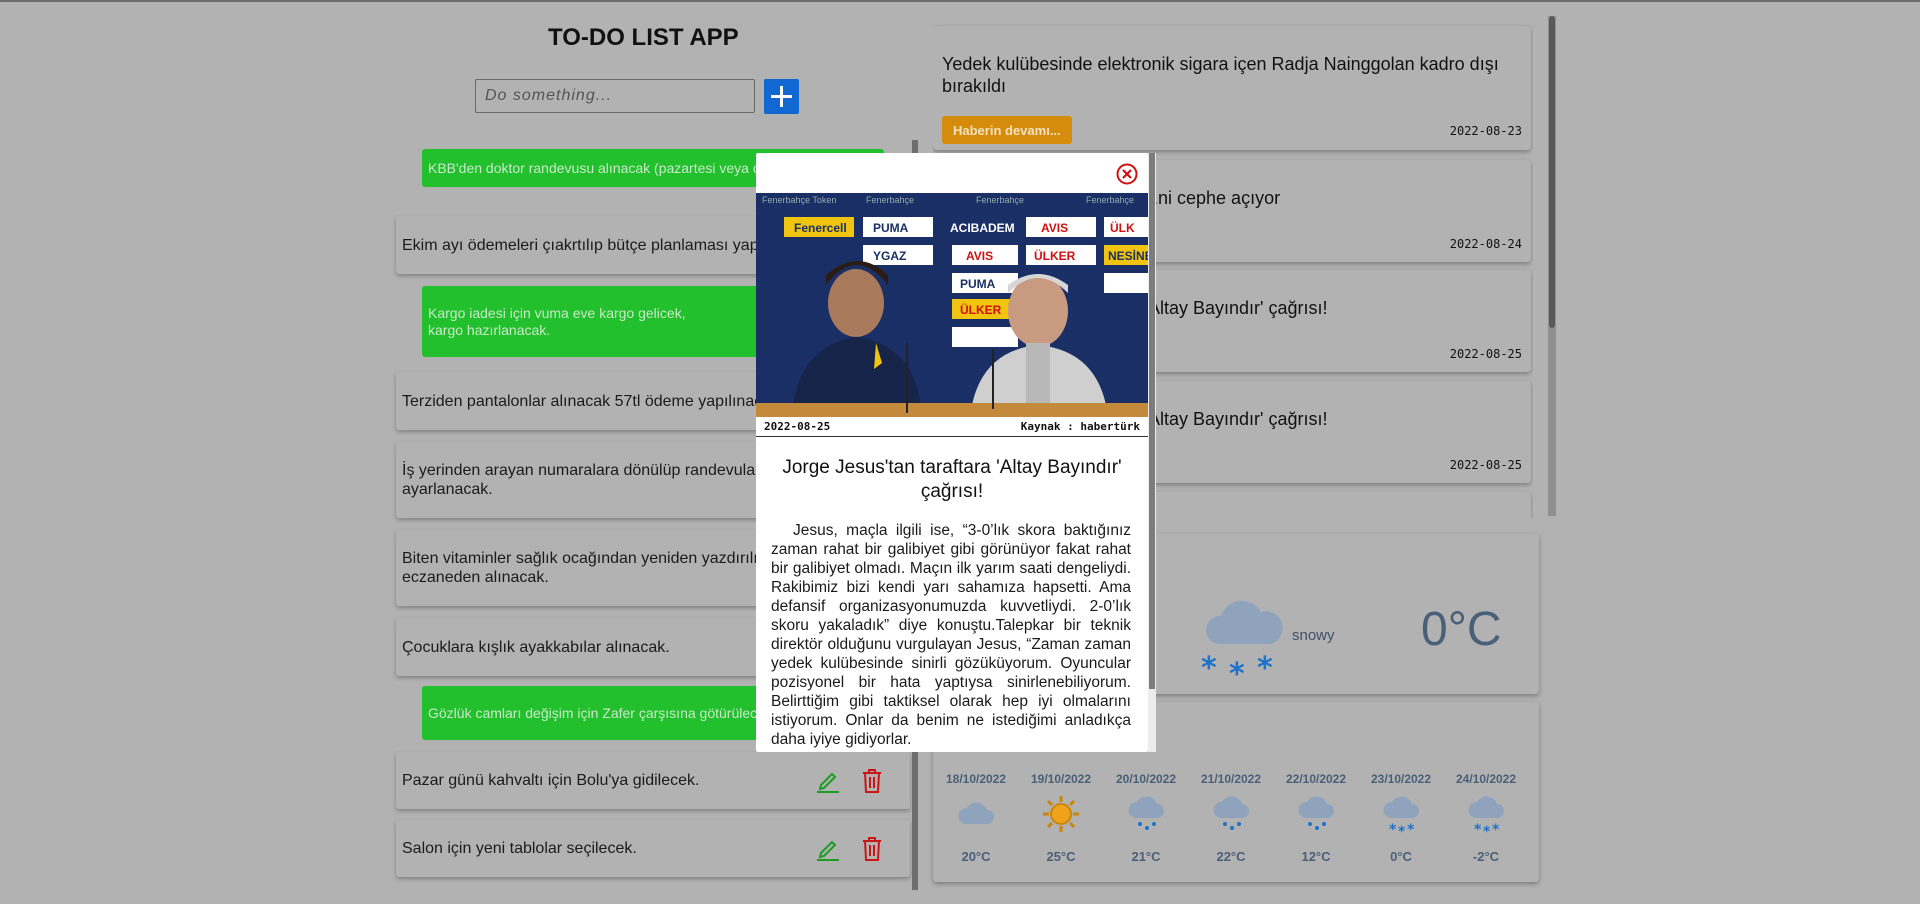 The image size is (1920, 904). What do you see at coordinates (799, 200) in the screenshot?
I see `svg-text: Fenerbahçe Token` at bounding box center [799, 200].